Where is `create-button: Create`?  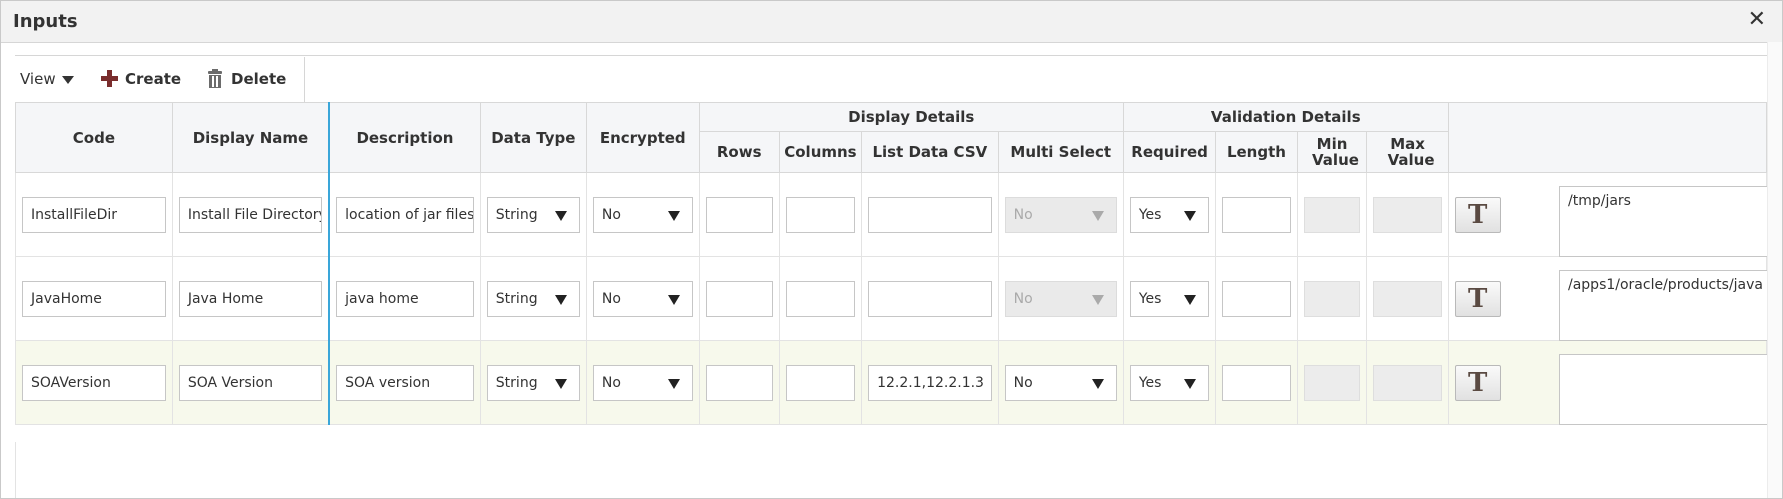
create-button: Create is located at coordinates (141, 79).